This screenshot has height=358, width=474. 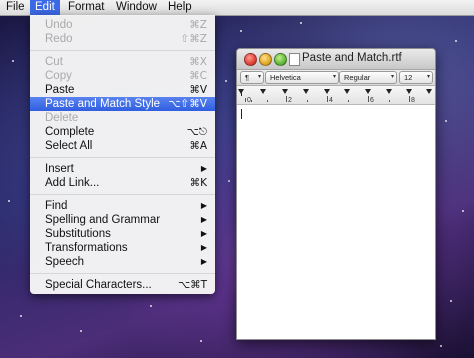 I want to click on font-size-popup: 12 ▾, so click(x=416, y=77).